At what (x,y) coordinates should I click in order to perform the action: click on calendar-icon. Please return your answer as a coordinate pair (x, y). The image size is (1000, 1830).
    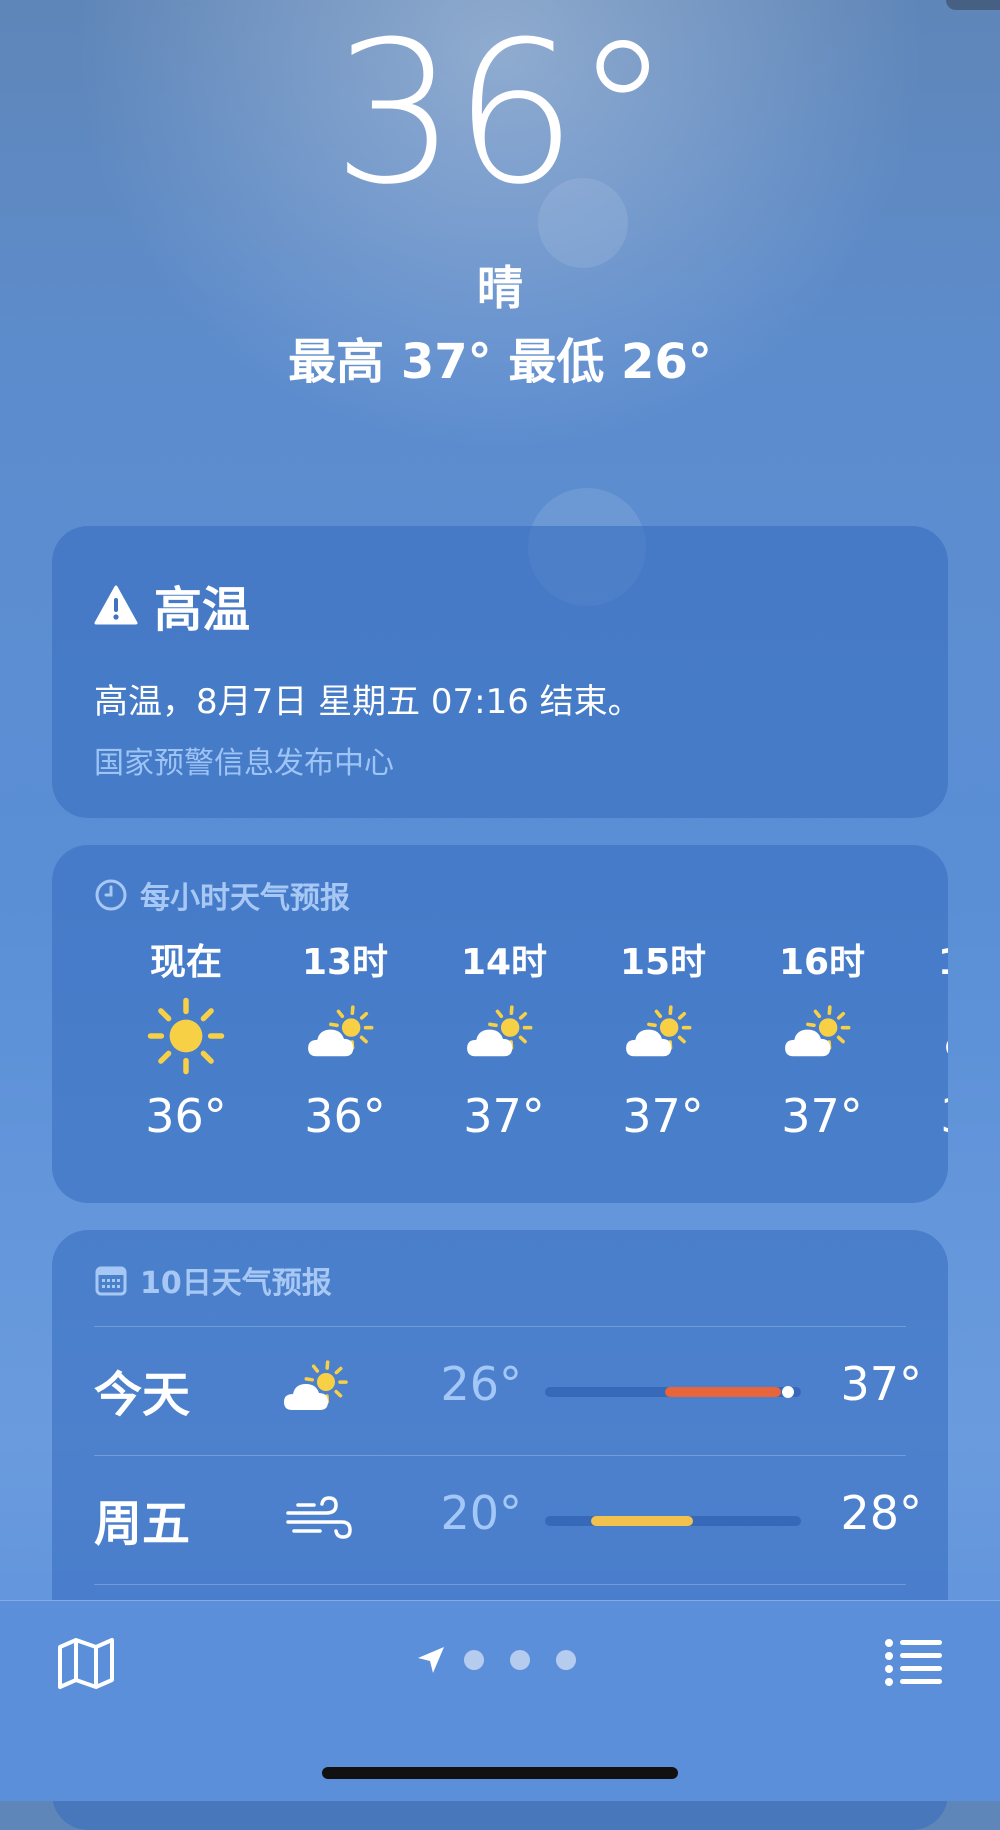
    Looking at the image, I should click on (111, 1280).